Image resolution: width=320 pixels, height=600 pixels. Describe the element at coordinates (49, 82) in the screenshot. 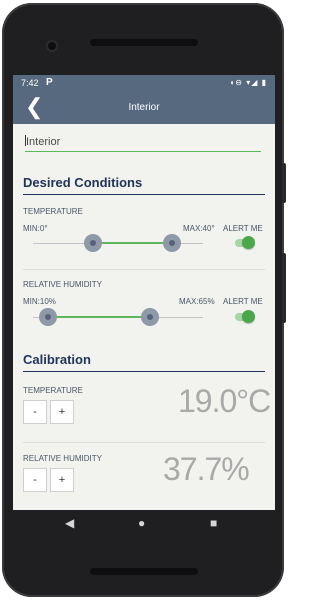

I see `parking-app-icon: P` at that location.